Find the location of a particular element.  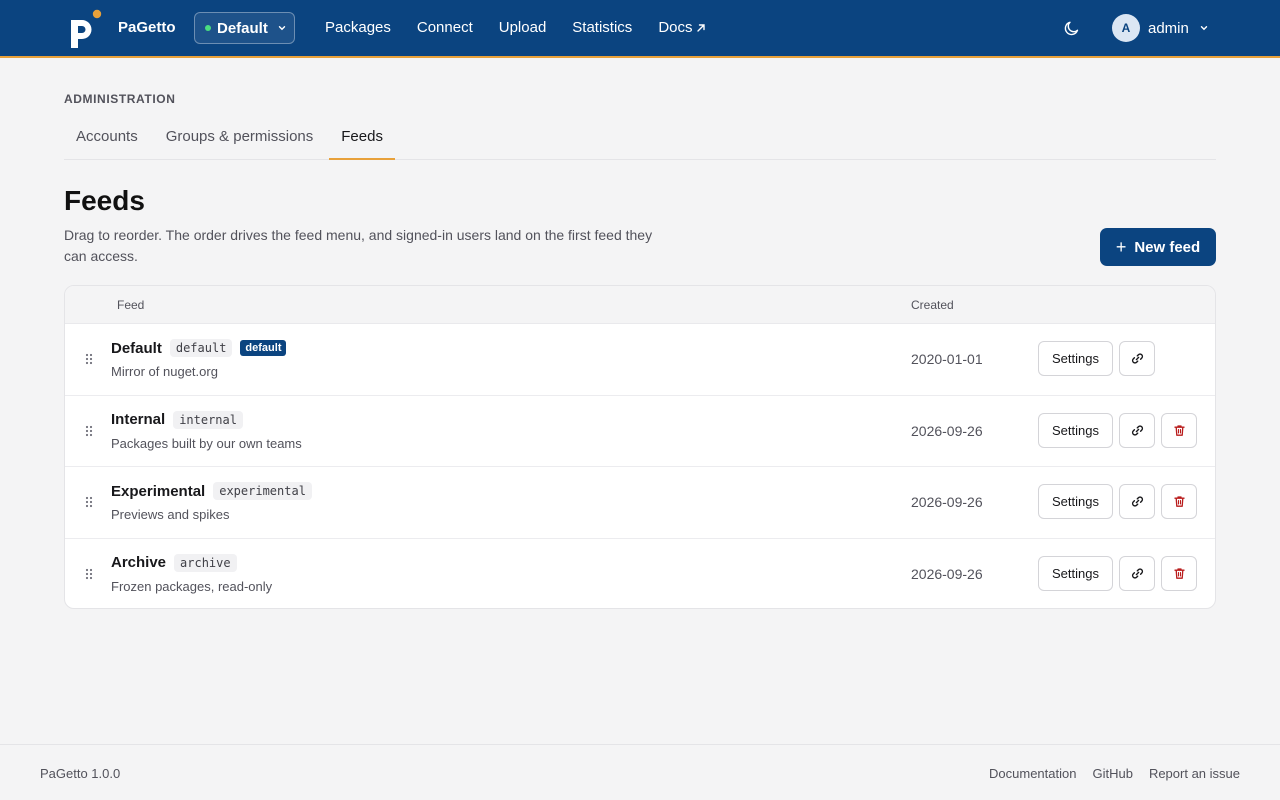

feed-description: Mirror of nuget.org is located at coordinates (164, 371).